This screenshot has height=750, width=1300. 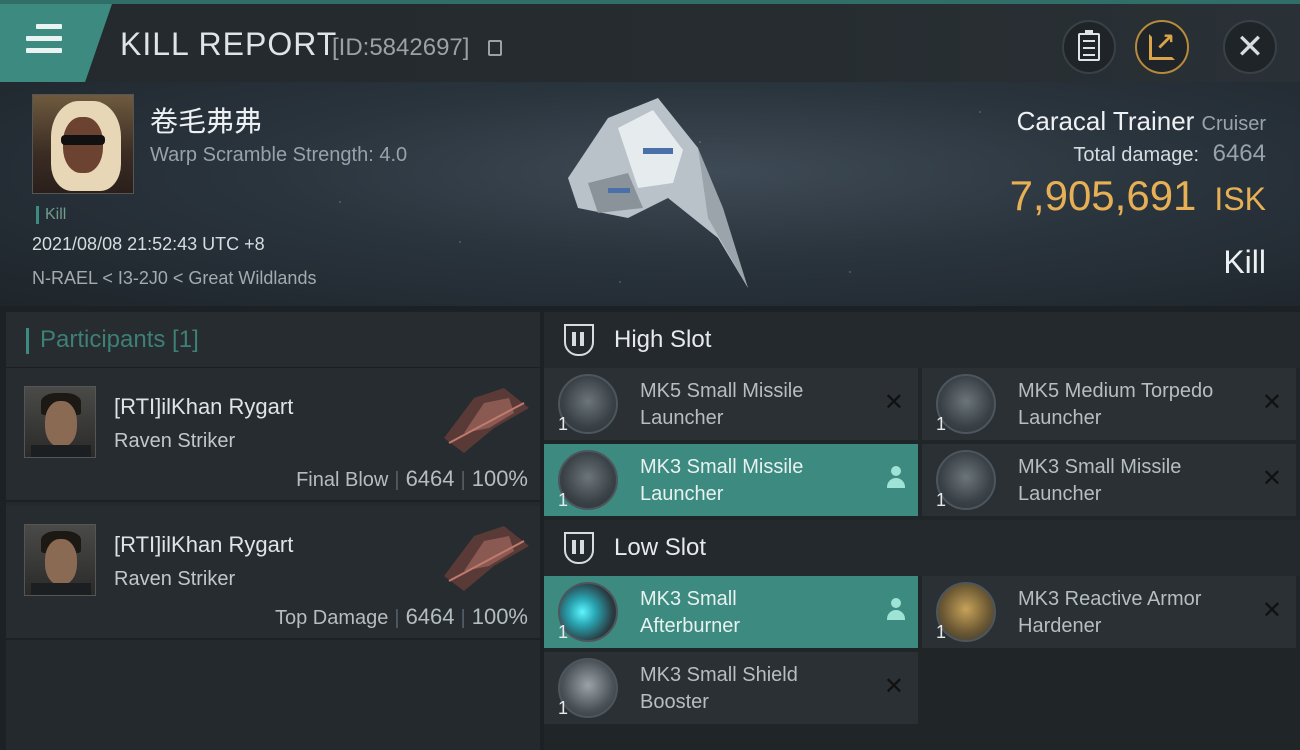 What do you see at coordinates (1162, 44) in the screenshot?
I see `share-icon` at bounding box center [1162, 44].